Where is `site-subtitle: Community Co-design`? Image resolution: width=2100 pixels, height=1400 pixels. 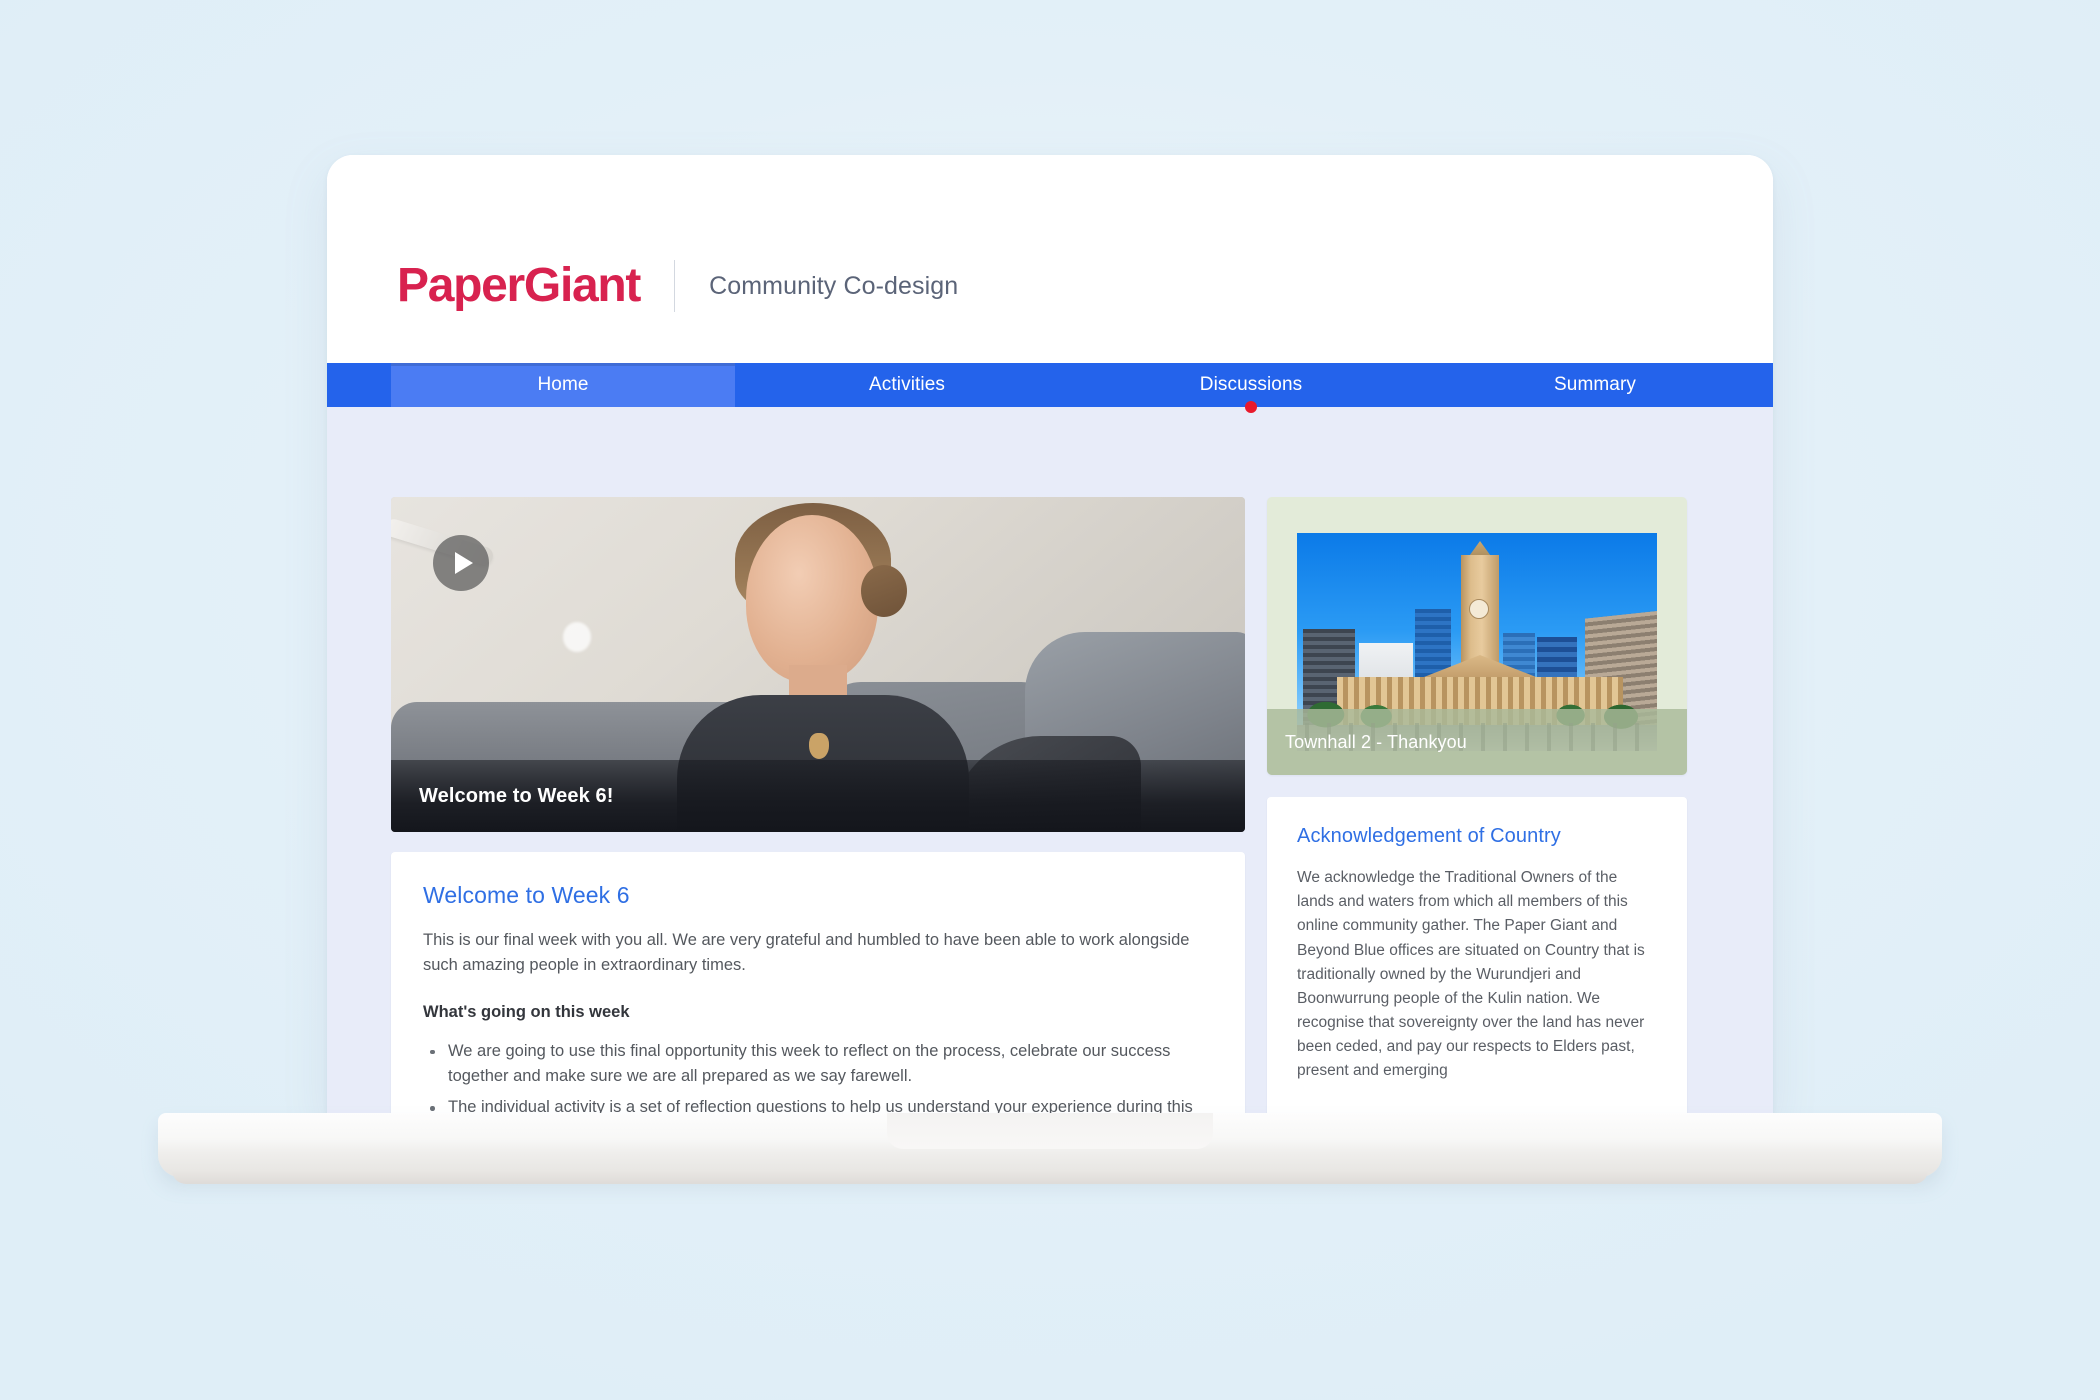 site-subtitle: Community Co-design is located at coordinates (834, 285).